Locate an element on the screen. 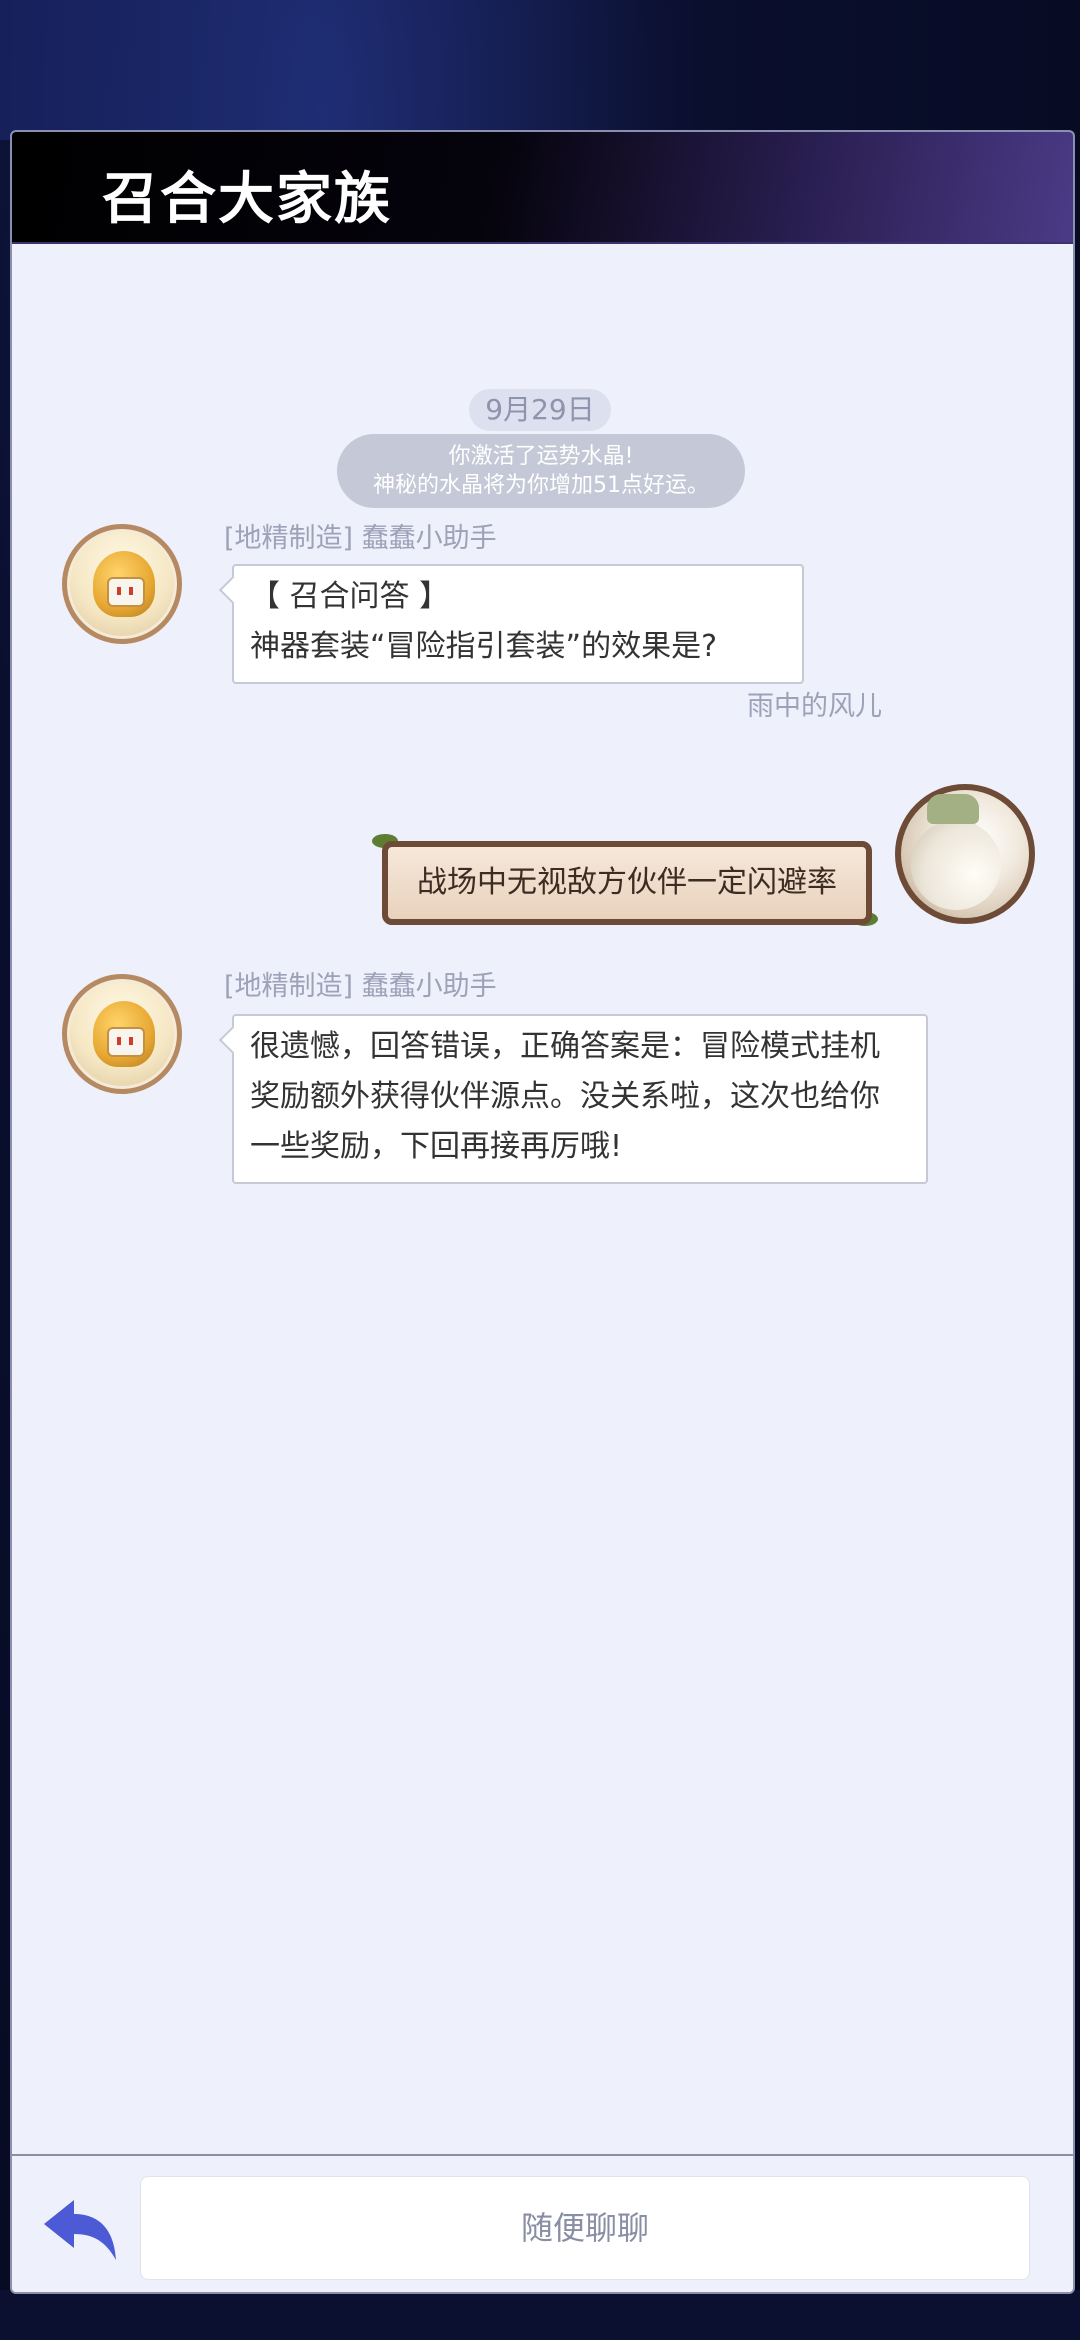 This screenshot has width=1080, height=2340. chat-title: 召合大家族 is located at coordinates (247, 199).